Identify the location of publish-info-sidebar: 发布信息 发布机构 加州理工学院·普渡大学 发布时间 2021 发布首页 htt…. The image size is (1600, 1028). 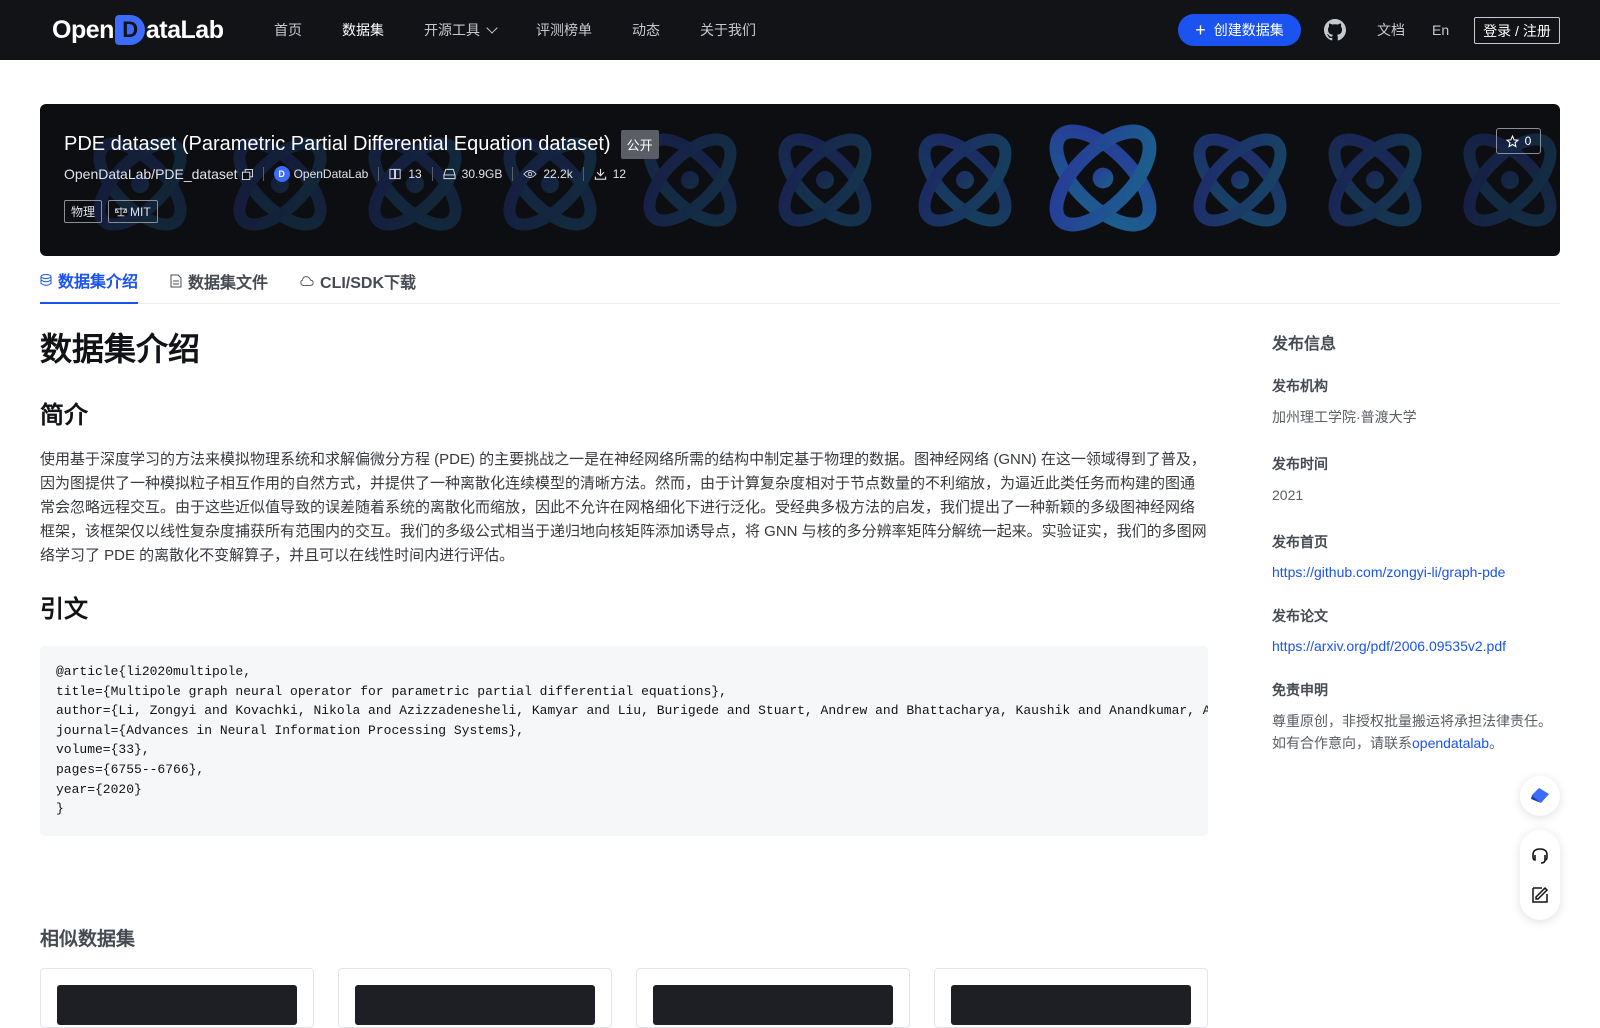
(1417, 542).